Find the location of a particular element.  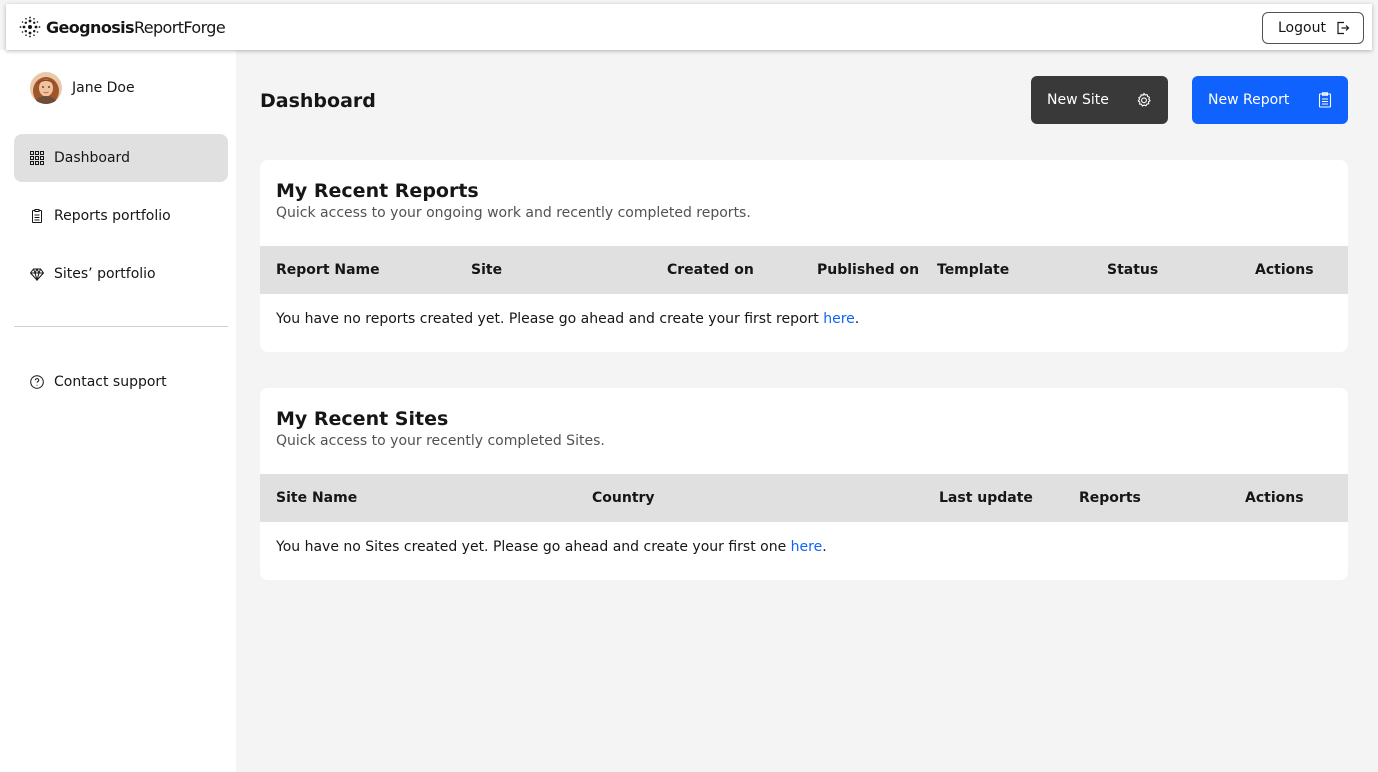

logout-button: Logout is located at coordinates (1313, 28).